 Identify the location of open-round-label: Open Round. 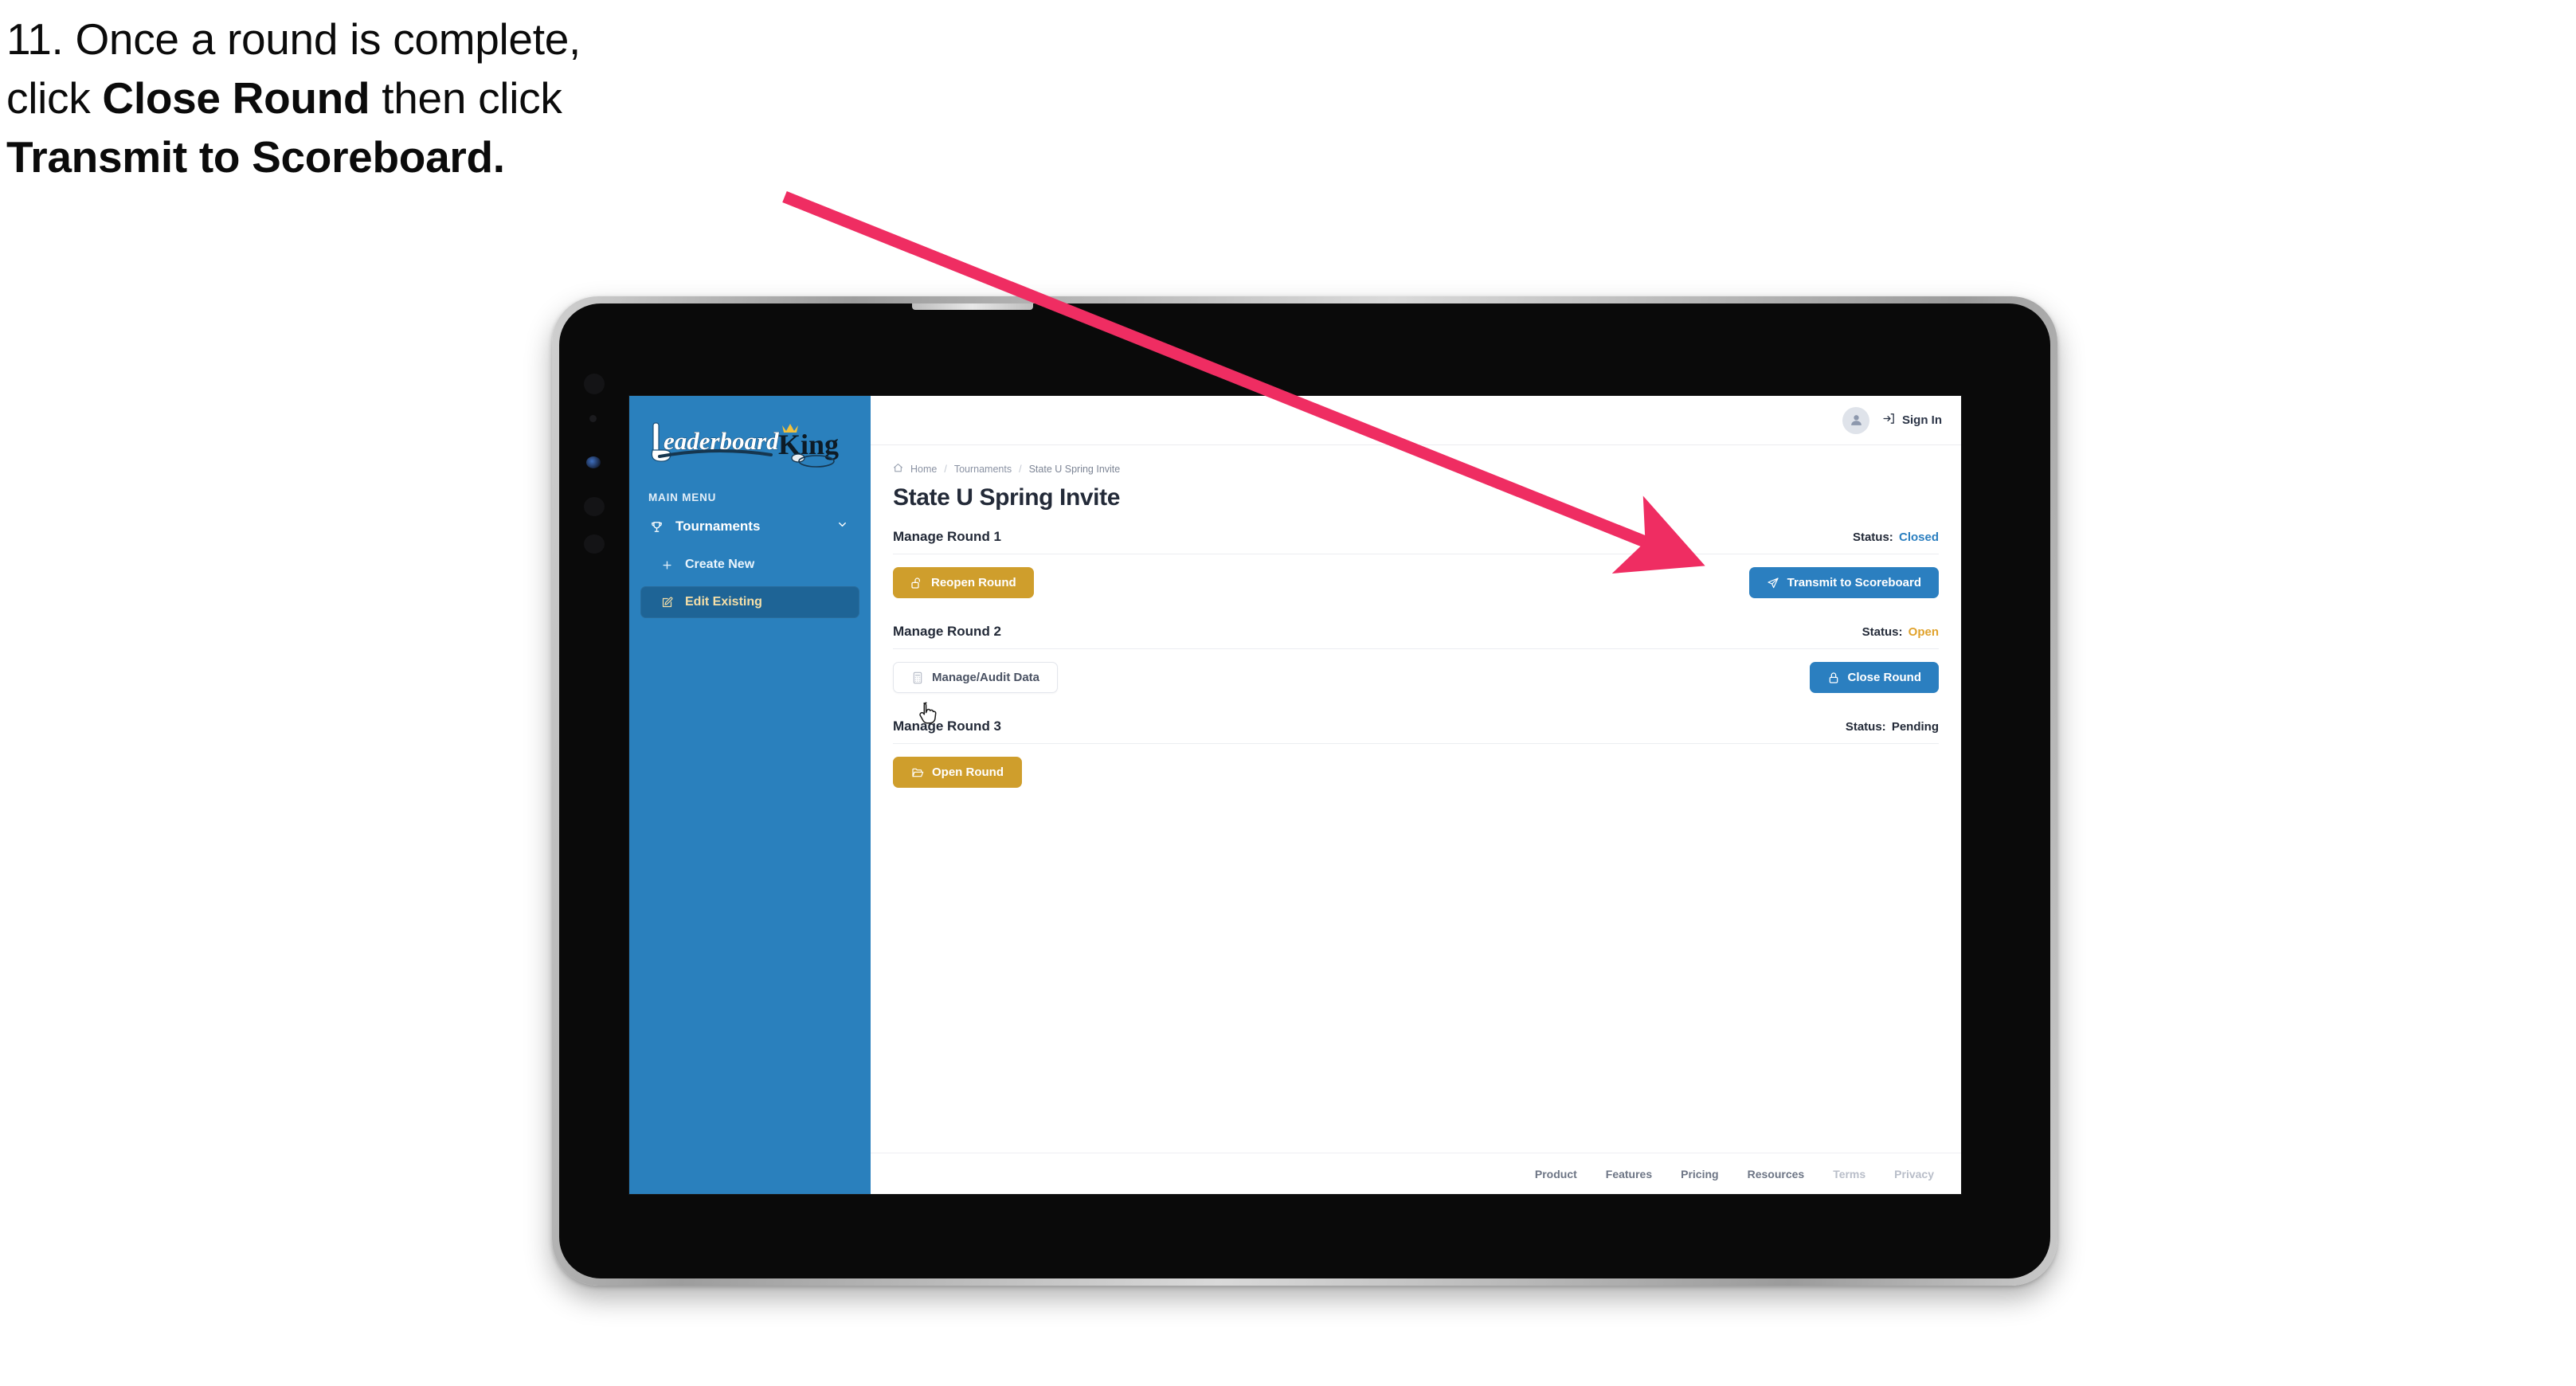
(968, 772).